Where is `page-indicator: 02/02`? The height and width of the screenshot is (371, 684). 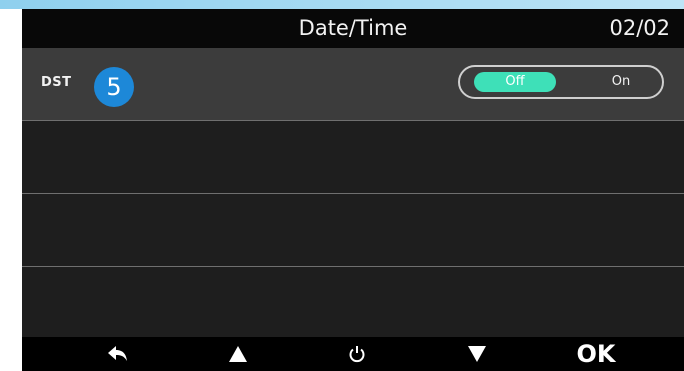 page-indicator: 02/02 is located at coordinates (639, 28).